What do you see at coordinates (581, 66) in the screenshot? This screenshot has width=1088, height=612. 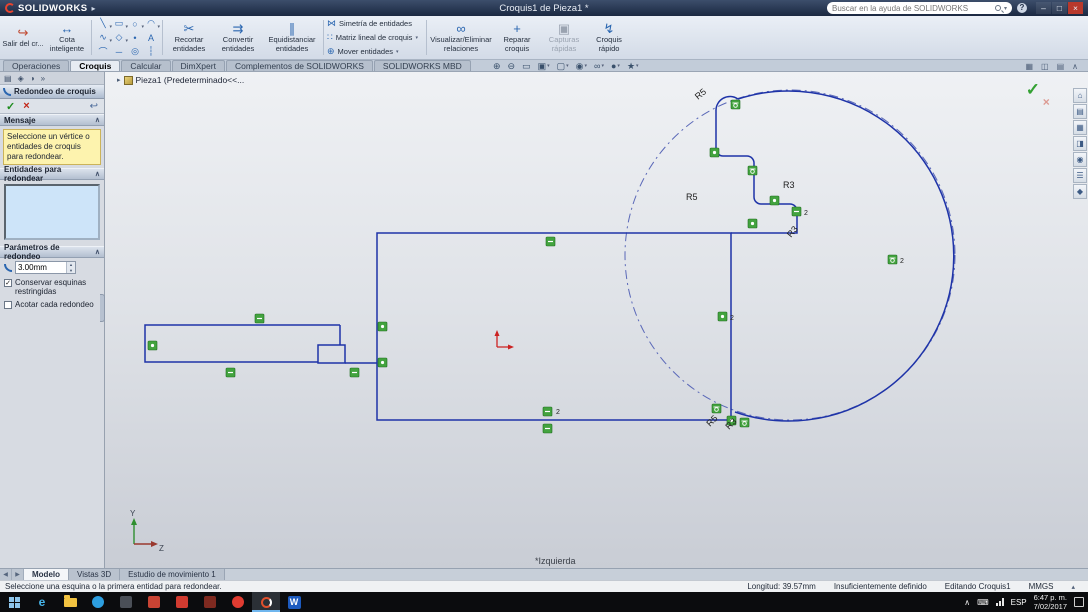 I see `display-style-icon: ◉ ▾` at bounding box center [581, 66].